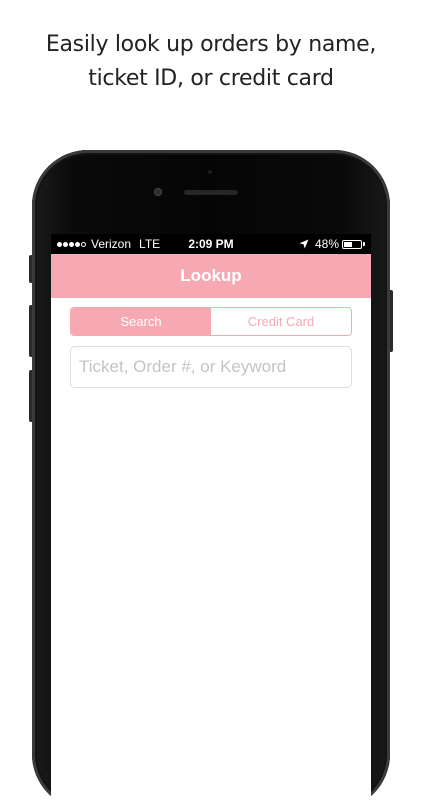 Image resolution: width=422 pixels, height=810 pixels. What do you see at coordinates (364, 244) in the screenshot?
I see `battery-tip` at bounding box center [364, 244].